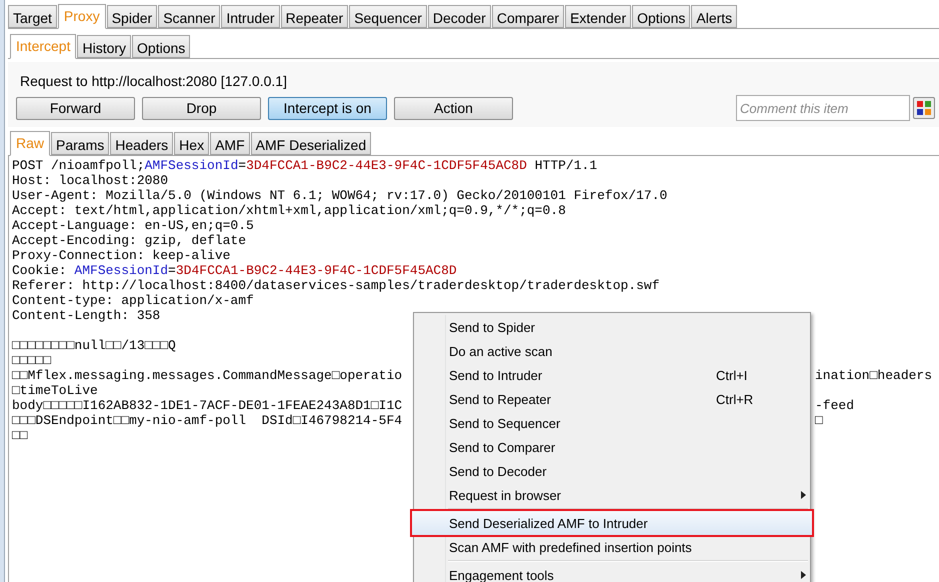 The image size is (939, 582). I want to click on body-line-tail: ination□headers, so click(873, 375).